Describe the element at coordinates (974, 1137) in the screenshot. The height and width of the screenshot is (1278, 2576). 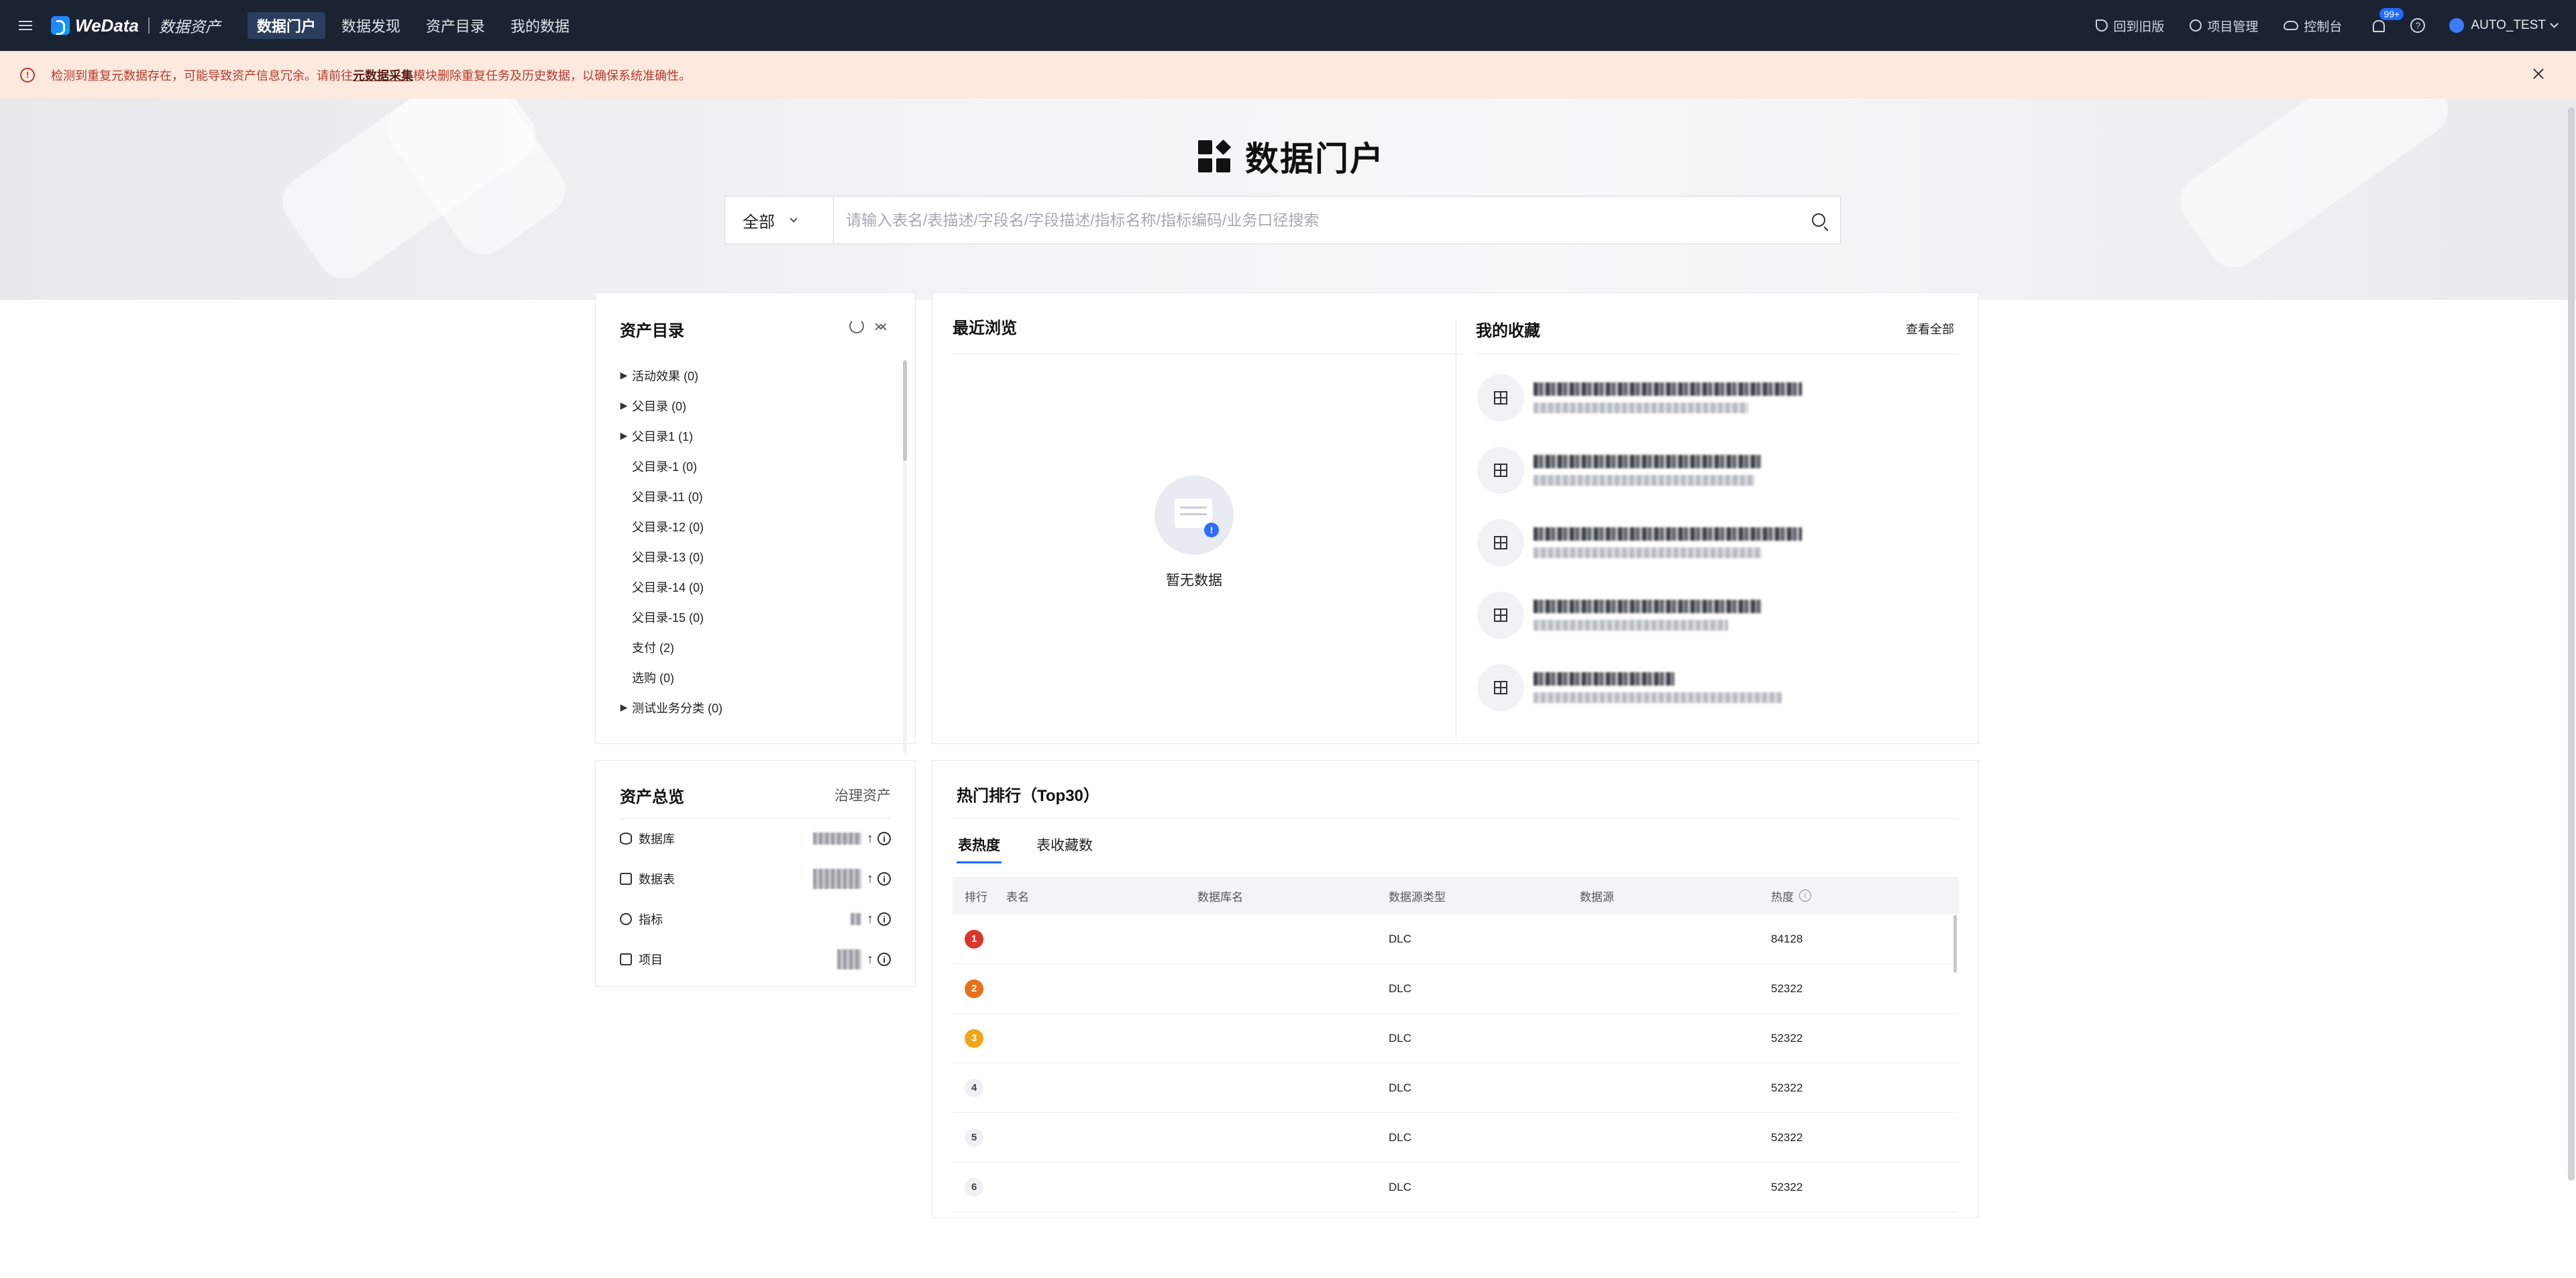
I see `rank-badge: 5` at that location.